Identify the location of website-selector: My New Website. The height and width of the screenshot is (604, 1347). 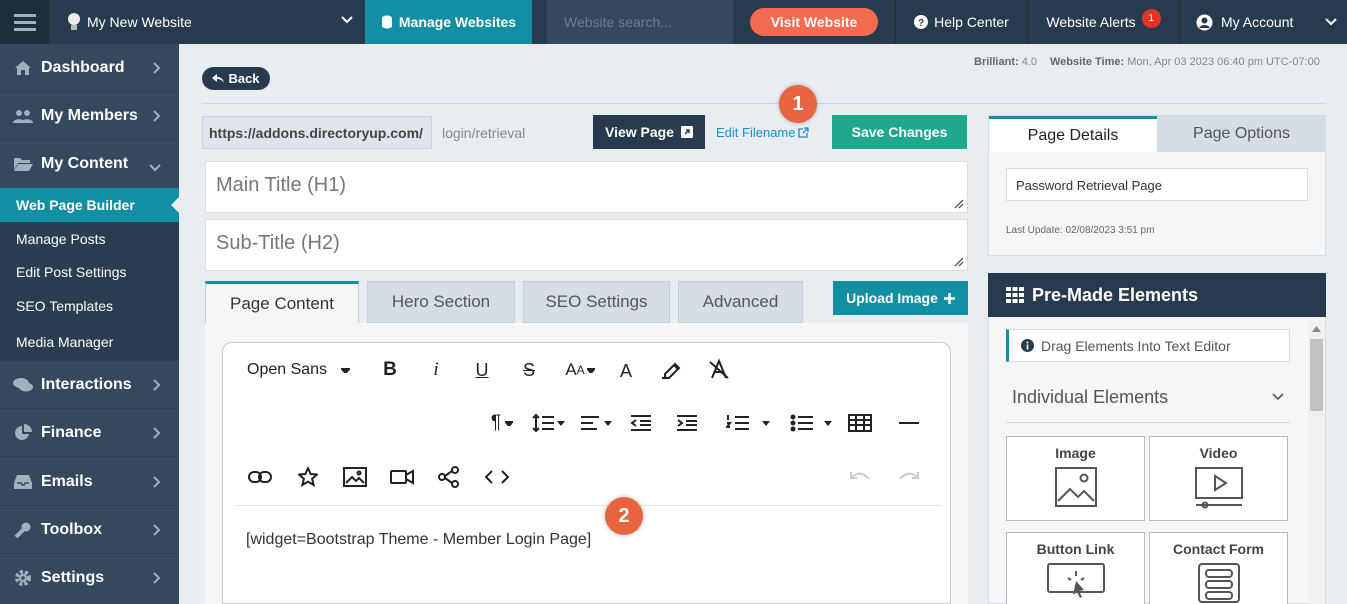
(207, 22).